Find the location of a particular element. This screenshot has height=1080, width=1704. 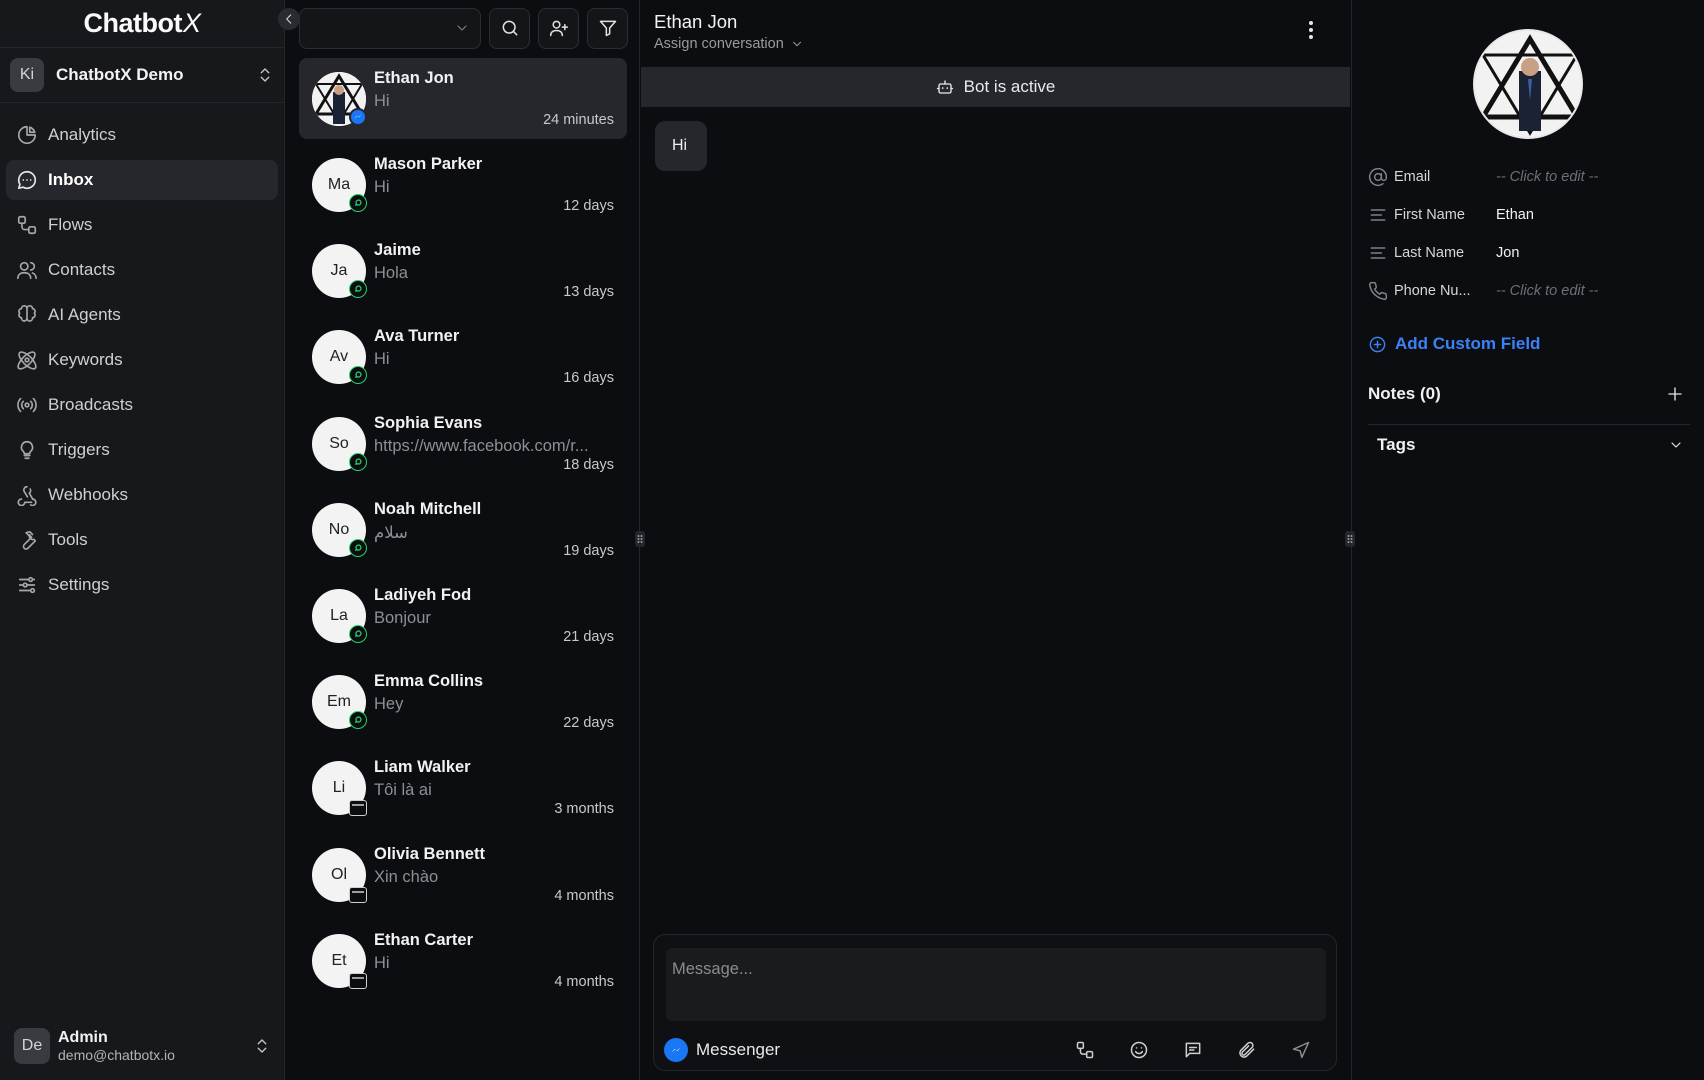

conversation-toolbar is located at coordinates (462, 28).